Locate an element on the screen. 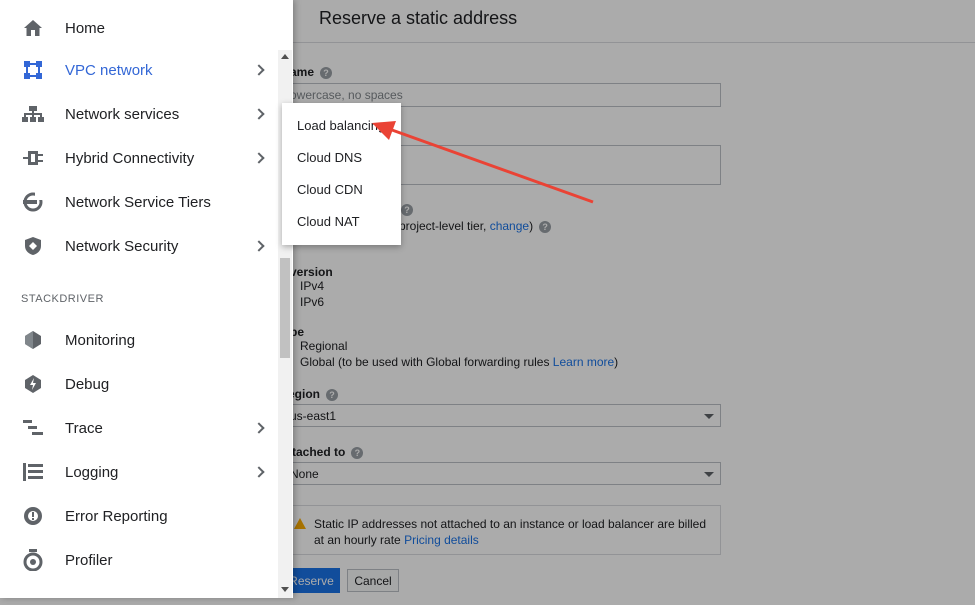 Image resolution: width=975 pixels, height=605 pixels. sidebar-item-profiler: Profiler is located at coordinates (139, 560).